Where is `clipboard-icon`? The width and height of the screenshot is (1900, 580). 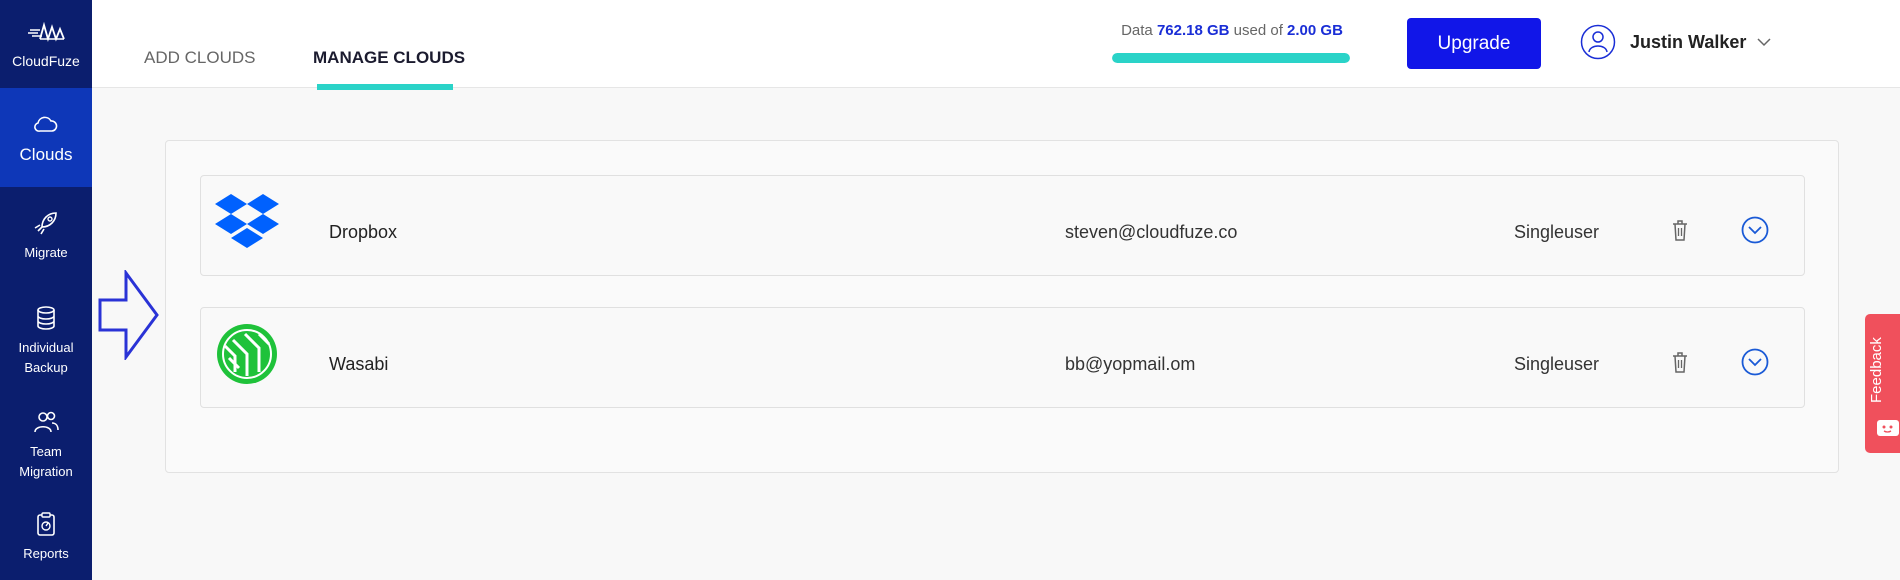
clipboard-icon is located at coordinates (46, 524).